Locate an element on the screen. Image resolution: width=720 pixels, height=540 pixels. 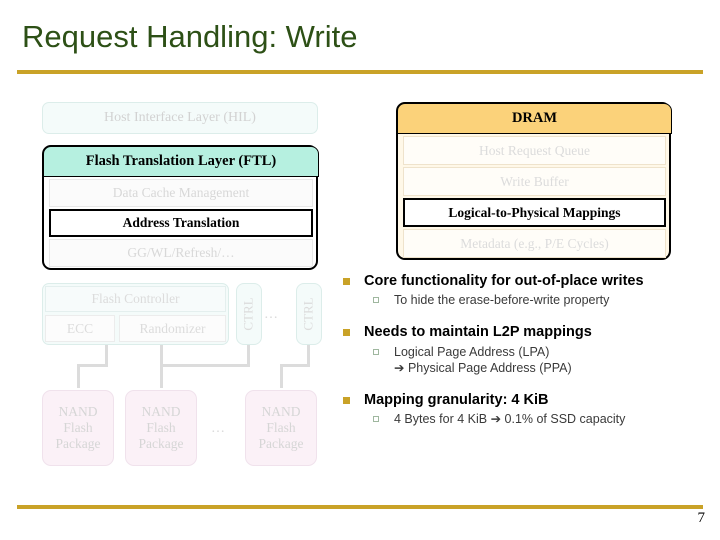
nand-package-2-line-2: Flash is located at coordinates (161, 428).